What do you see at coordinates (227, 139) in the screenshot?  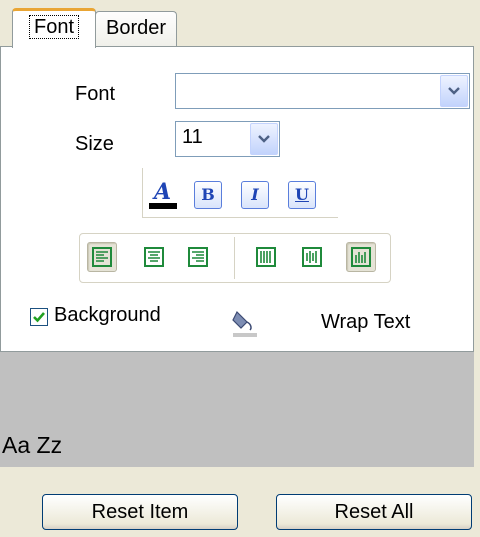 I see `size-select: 11` at bounding box center [227, 139].